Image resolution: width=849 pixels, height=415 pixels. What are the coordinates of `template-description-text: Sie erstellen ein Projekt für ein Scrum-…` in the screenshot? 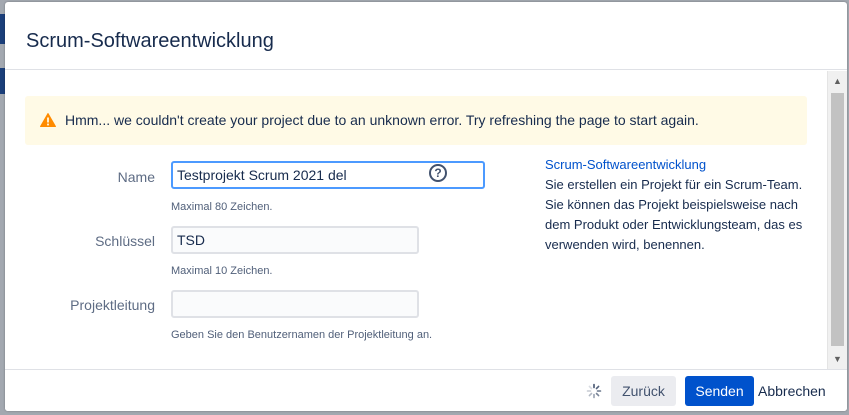 It's located at (674, 214).